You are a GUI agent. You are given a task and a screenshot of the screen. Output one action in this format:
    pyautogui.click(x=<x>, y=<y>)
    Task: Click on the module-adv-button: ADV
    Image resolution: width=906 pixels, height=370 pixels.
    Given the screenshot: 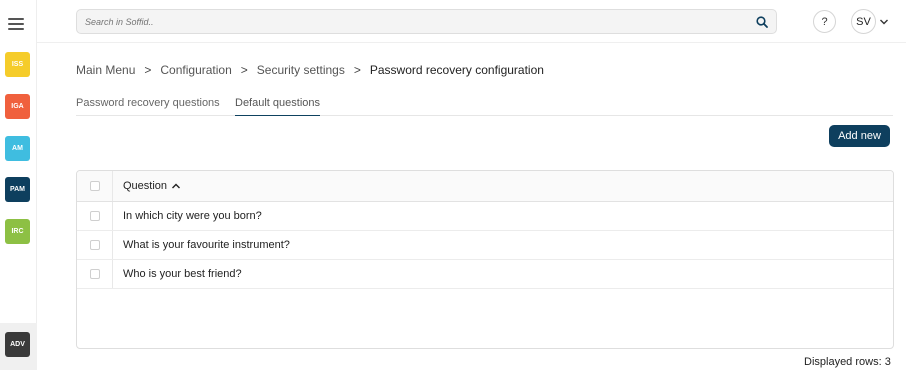 What is the action you would take?
    pyautogui.click(x=17, y=344)
    